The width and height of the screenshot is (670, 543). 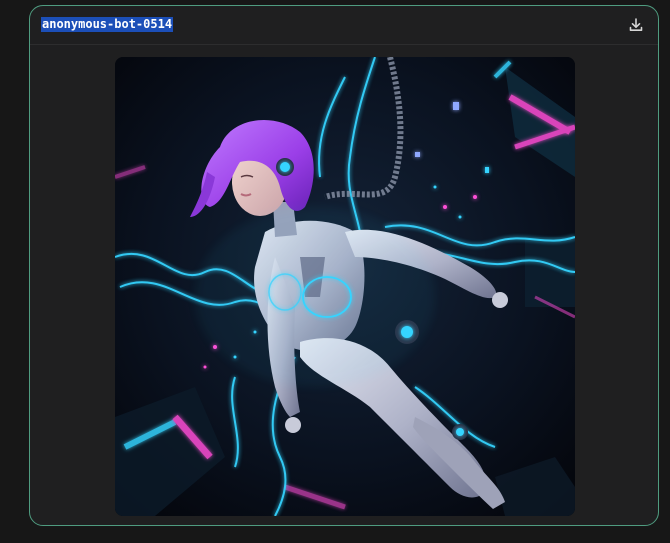 What do you see at coordinates (107, 24) in the screenshot?
I see `bot-name-label: anonymous-bot-0514` at bounding box center [107, 24].